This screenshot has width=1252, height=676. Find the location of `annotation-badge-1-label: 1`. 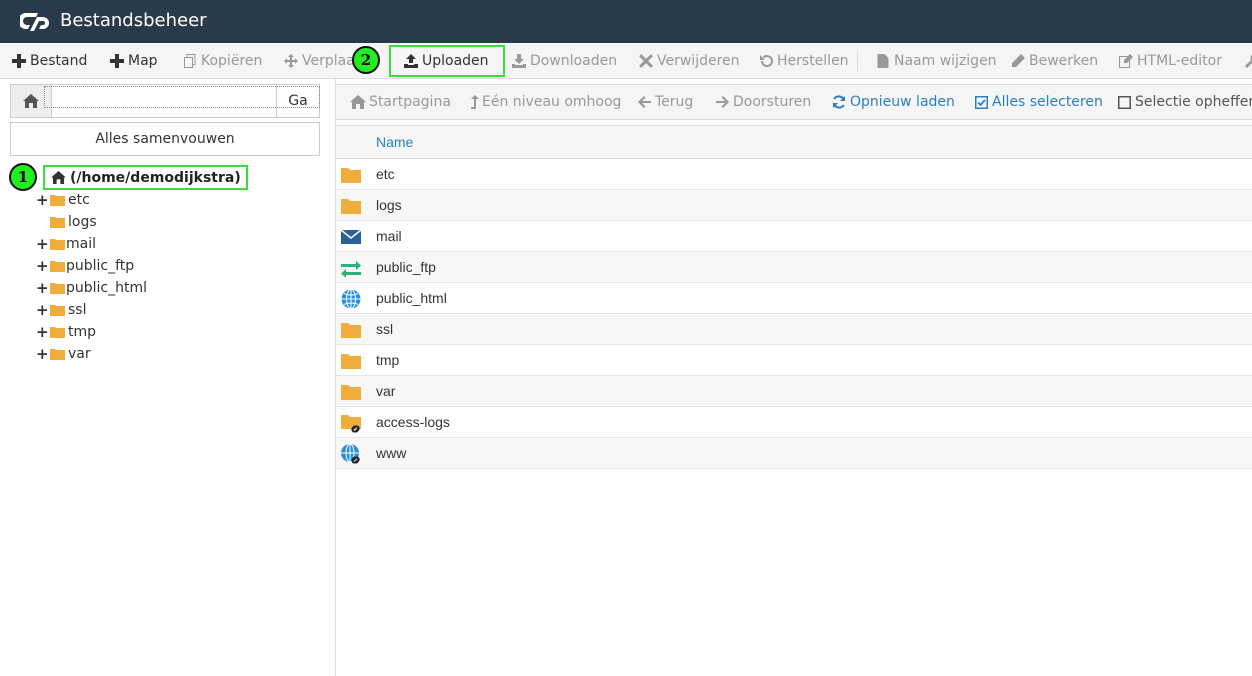

annotation-badge-1-label: 1 is located at coordinates (23, 177).